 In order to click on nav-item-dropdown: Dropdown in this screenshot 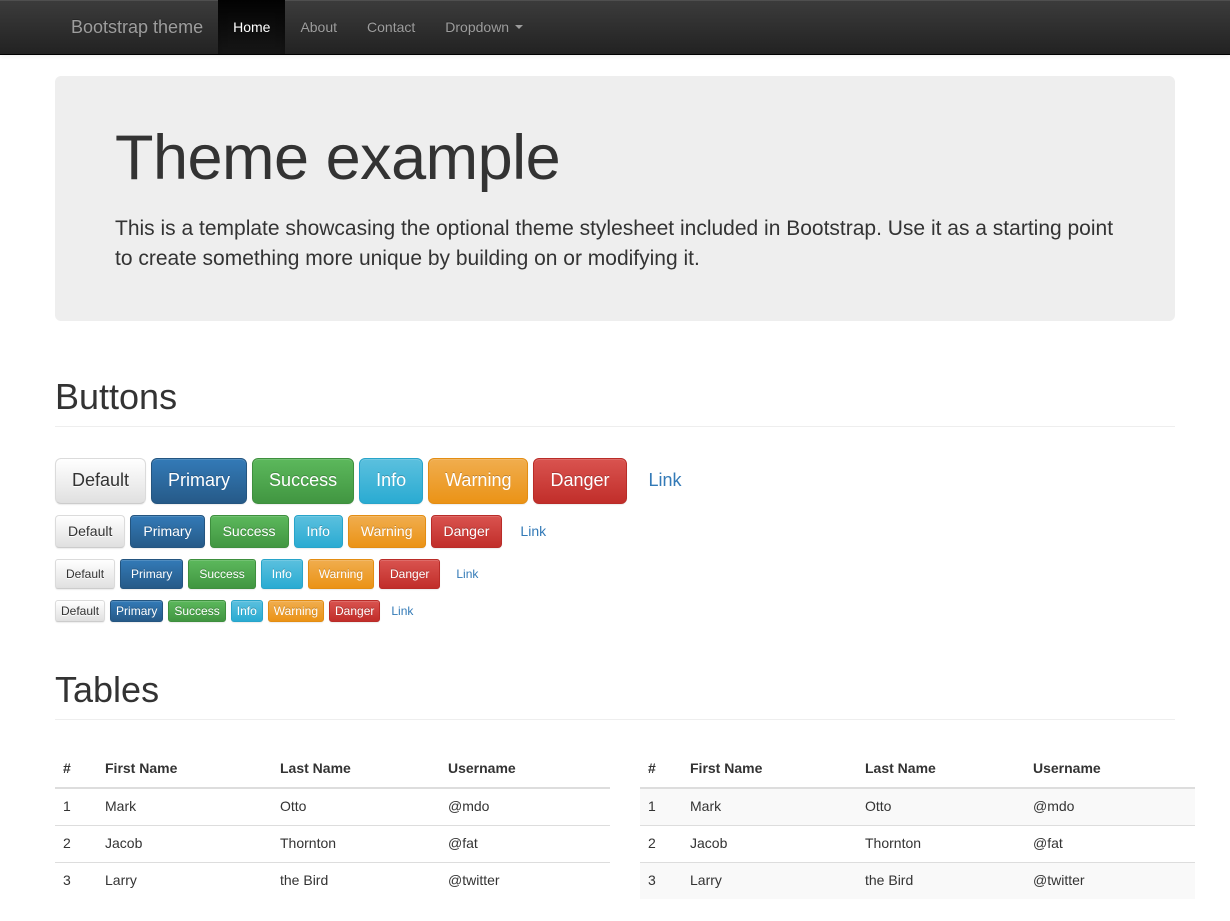, I will do `click(484, 27)`.